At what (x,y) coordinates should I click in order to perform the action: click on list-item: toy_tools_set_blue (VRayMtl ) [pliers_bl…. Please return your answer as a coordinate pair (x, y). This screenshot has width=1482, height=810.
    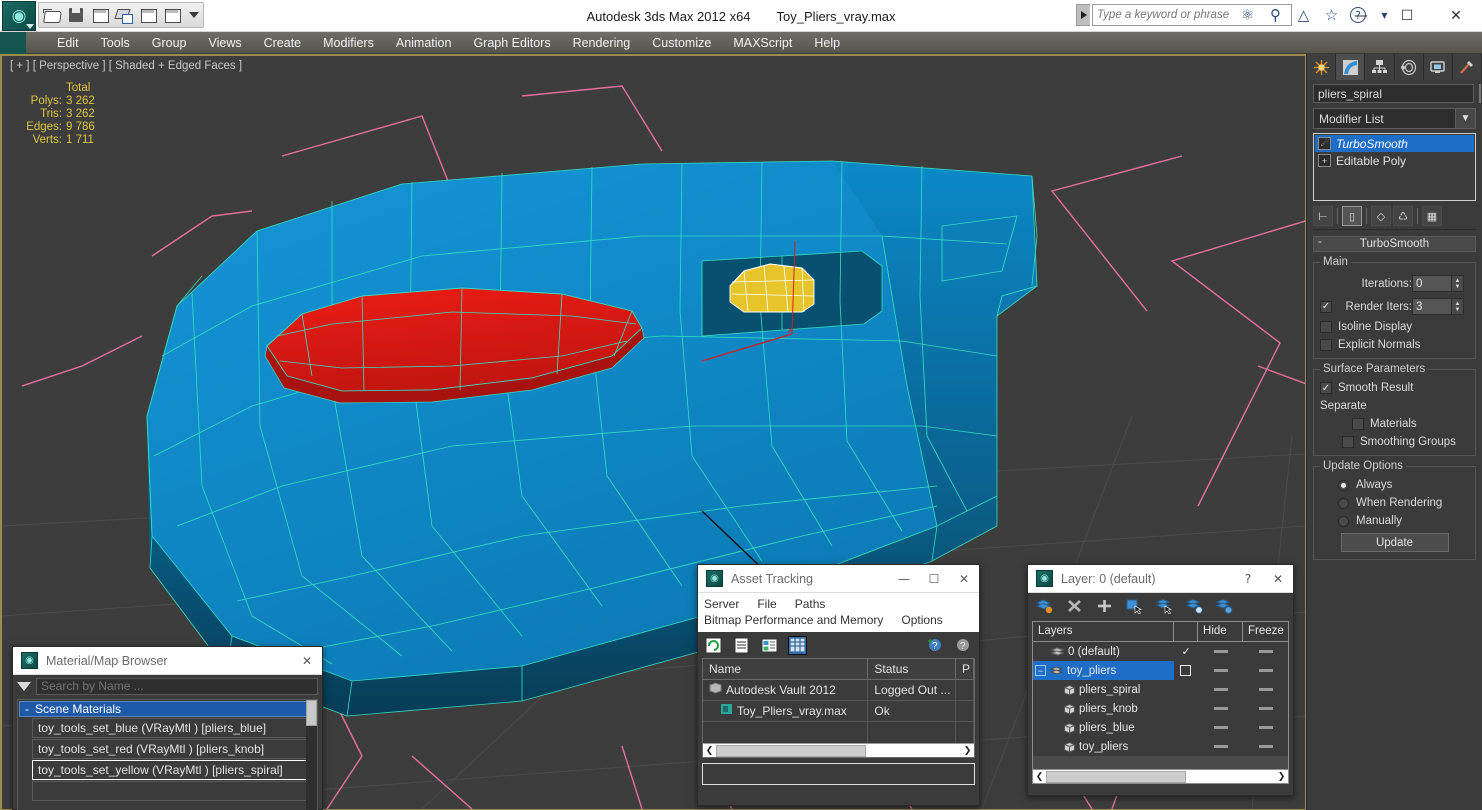
    Looking at the image, I should click on (174, 728).